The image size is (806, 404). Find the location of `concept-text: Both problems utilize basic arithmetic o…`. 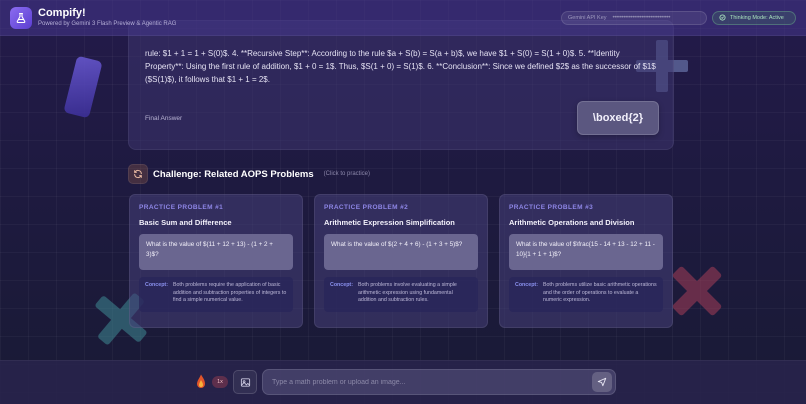

concept-text: Both problems utilize basic arithmetic o… is located at coordinates (599, 293).